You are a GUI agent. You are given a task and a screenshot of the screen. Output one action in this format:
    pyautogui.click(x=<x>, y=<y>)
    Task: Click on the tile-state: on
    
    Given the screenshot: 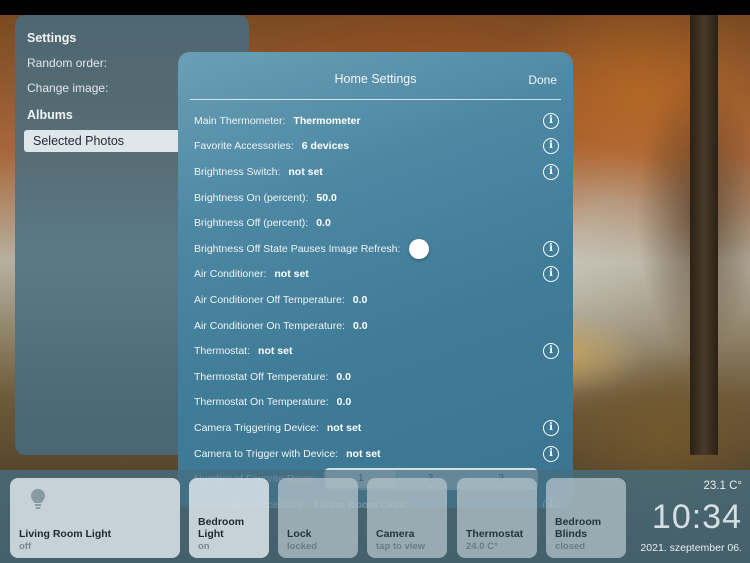 What is the action you would take?
    pyautogui.click(x=204, y=546)
    